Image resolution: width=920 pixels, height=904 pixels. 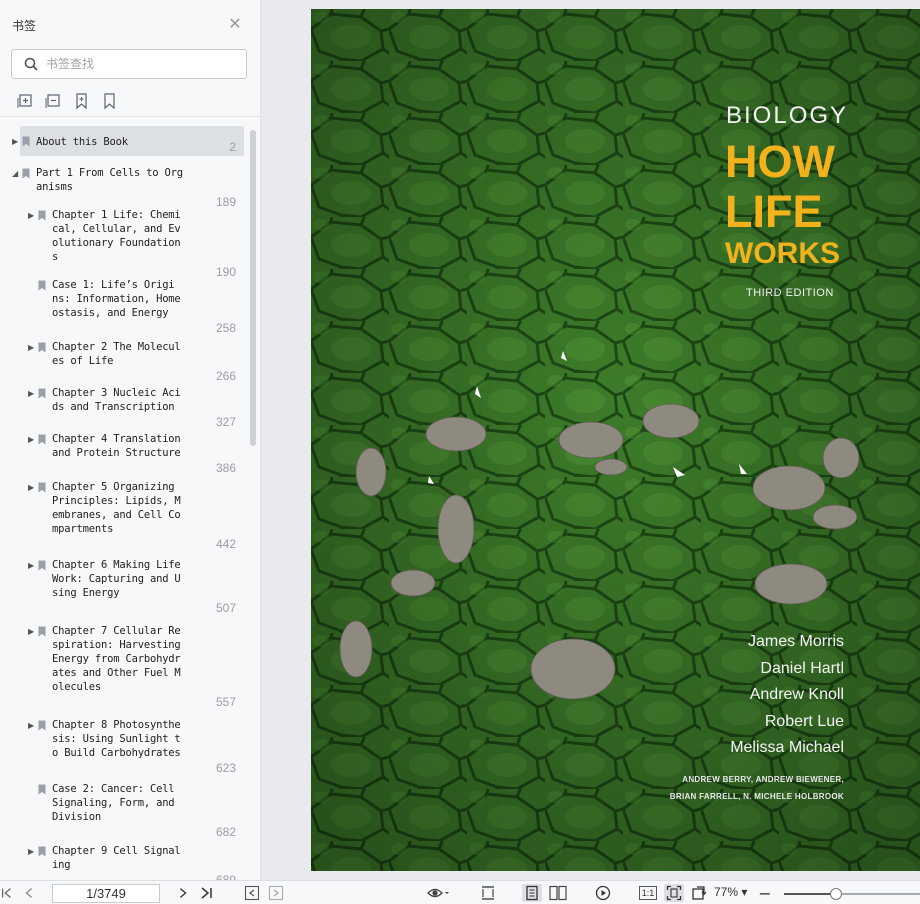 I want to click on zoom-level: 77% ▾, so click(x=730, y=892).